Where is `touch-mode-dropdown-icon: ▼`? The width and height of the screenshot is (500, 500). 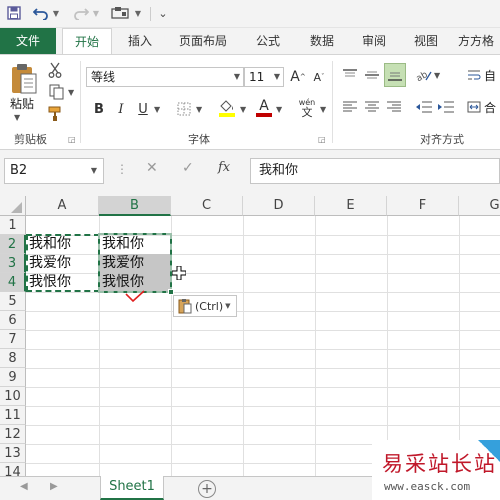
touch-mode-dropdown-icon: ▼ is located at coordinates (138, 13).